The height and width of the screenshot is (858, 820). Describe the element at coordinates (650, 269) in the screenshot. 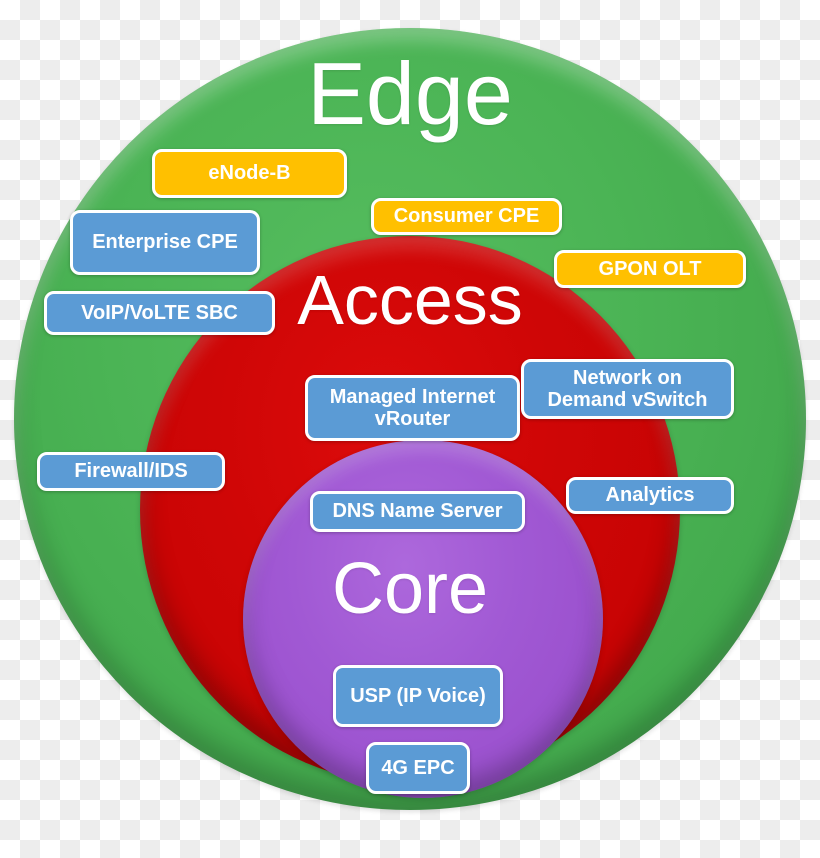

I see `label-gpon-olt: GPON OLT` at that location.